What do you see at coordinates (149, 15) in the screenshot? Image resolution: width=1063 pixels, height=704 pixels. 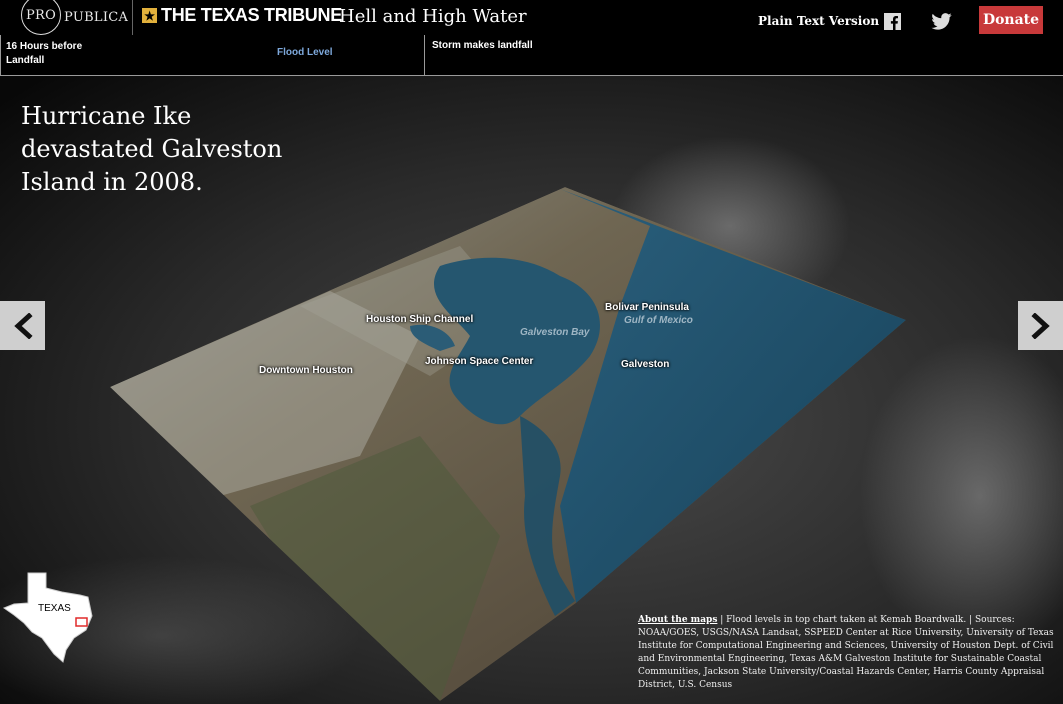 I see `star-icon: ★` at bounding box center [149, 15].